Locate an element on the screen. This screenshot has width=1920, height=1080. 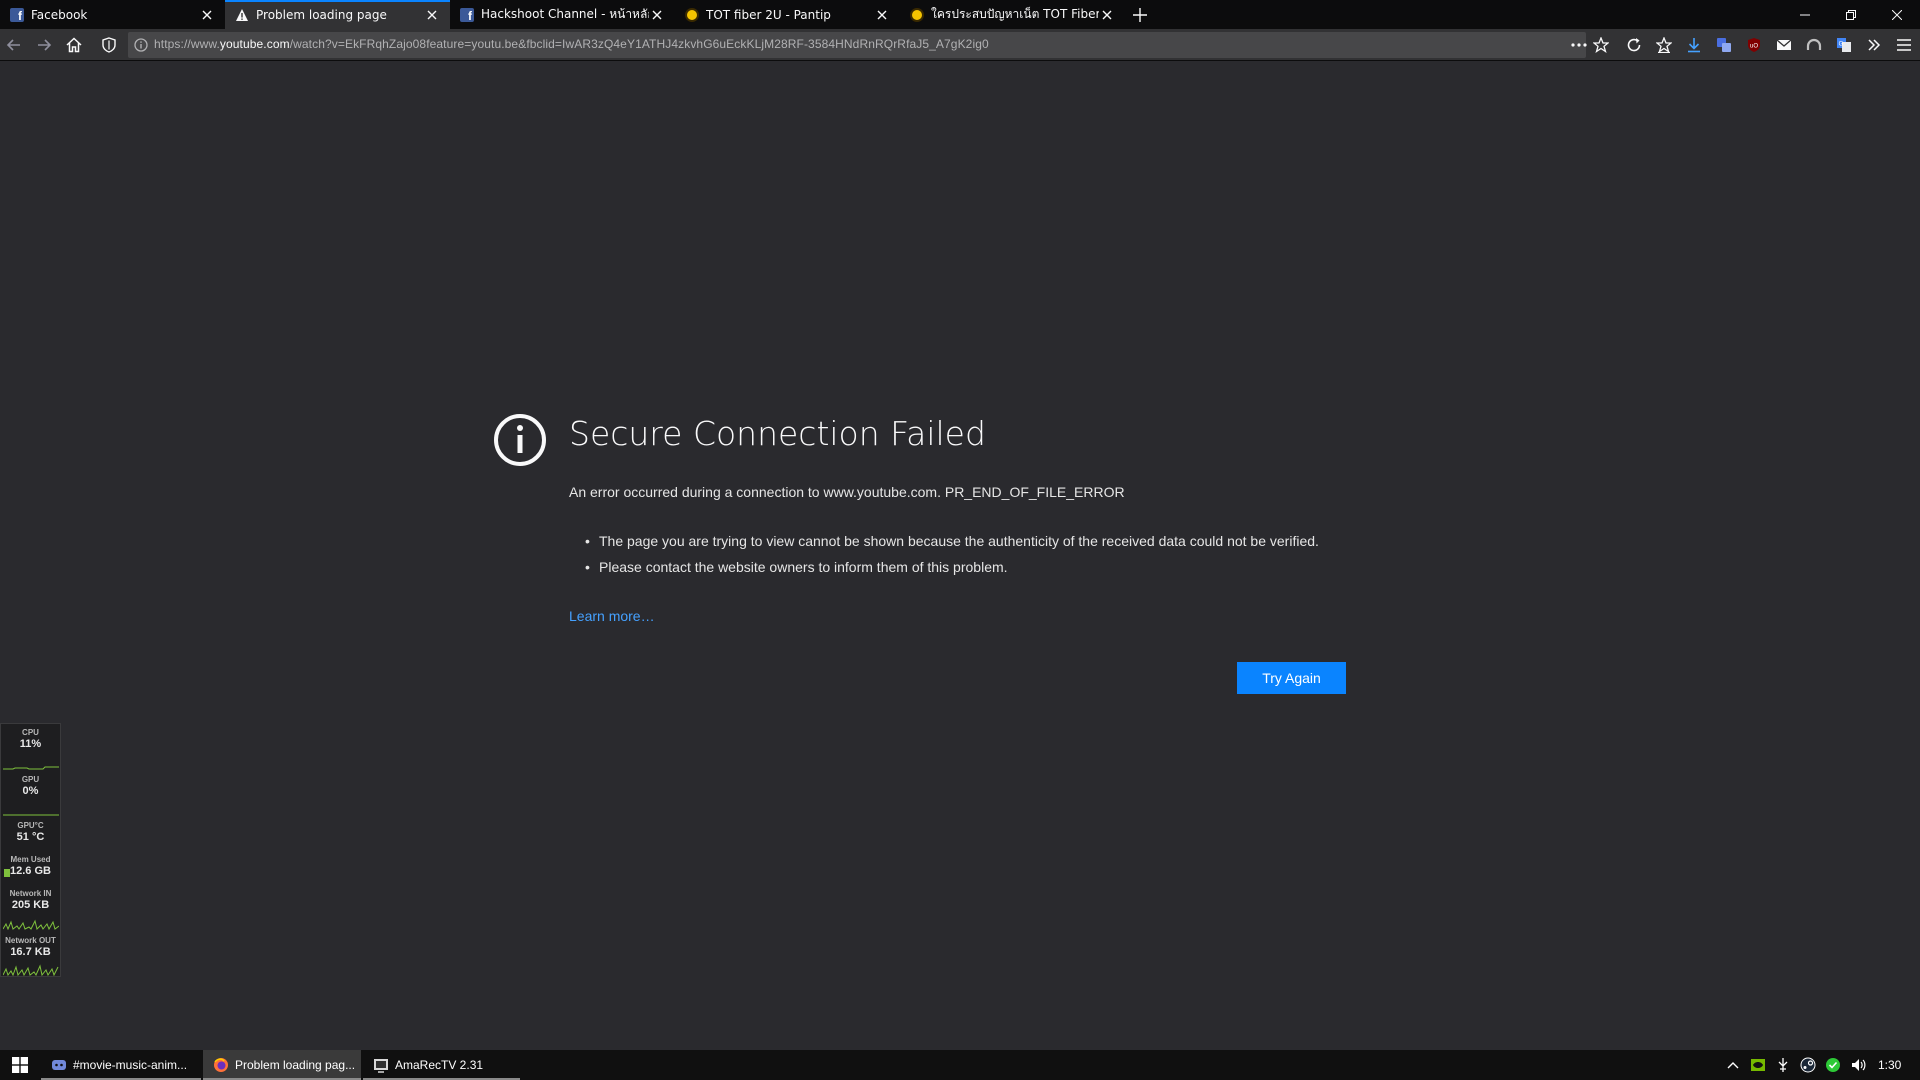
back-arrow-icon is located at coordinates (13, 45).